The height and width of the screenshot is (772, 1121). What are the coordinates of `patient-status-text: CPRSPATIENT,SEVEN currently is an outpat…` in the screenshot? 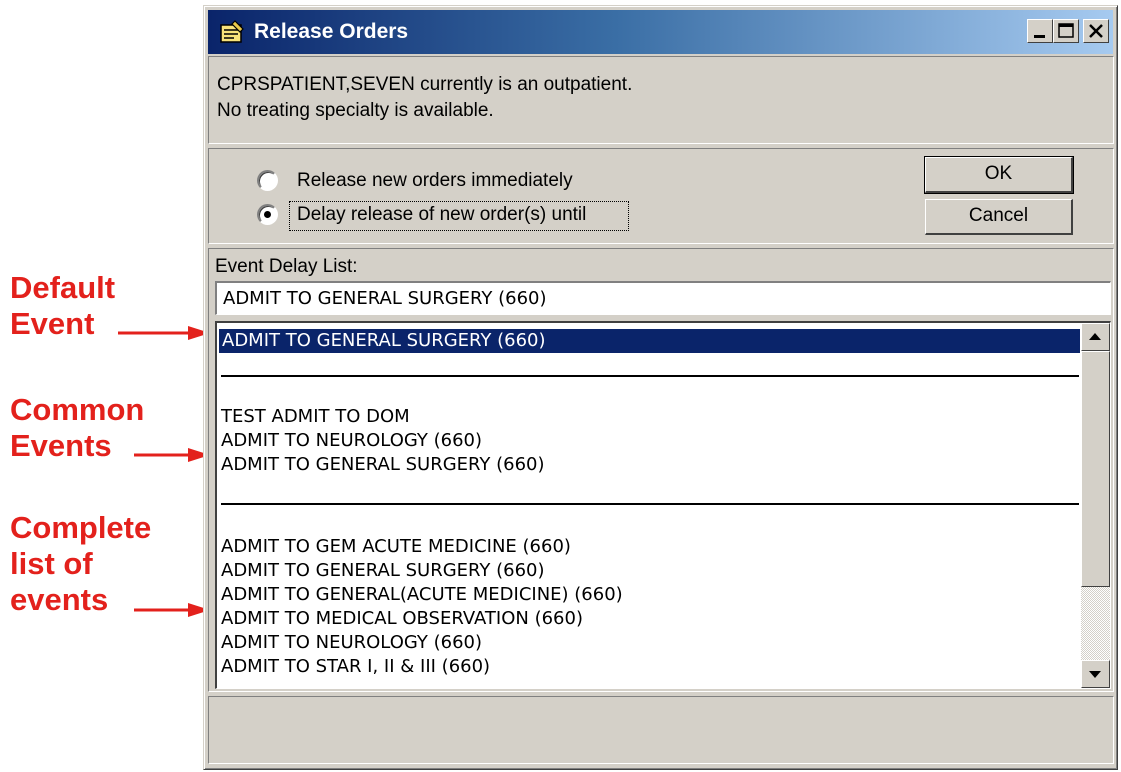 It's located at (425, 84).